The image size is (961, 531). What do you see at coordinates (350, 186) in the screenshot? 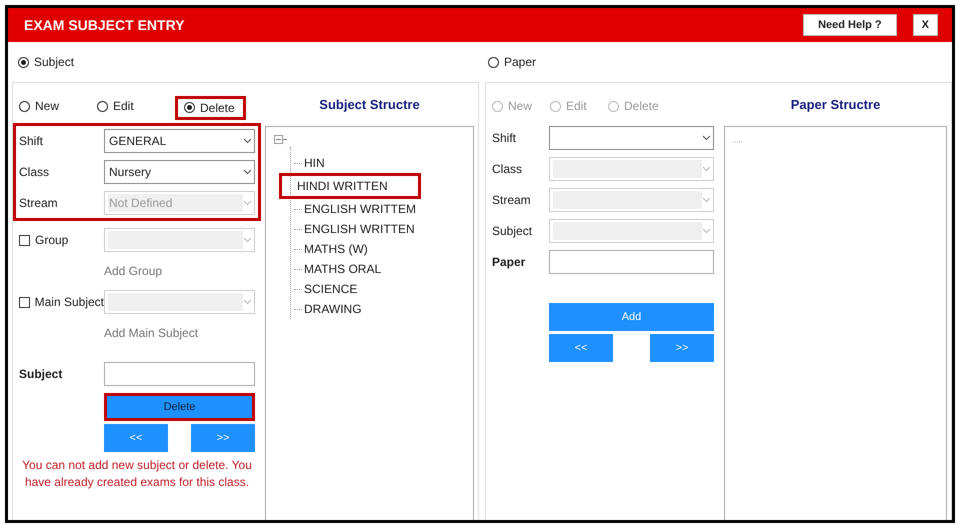
I see `tree-item: HINDI WRITTEN` at bounding box center [350, 186].